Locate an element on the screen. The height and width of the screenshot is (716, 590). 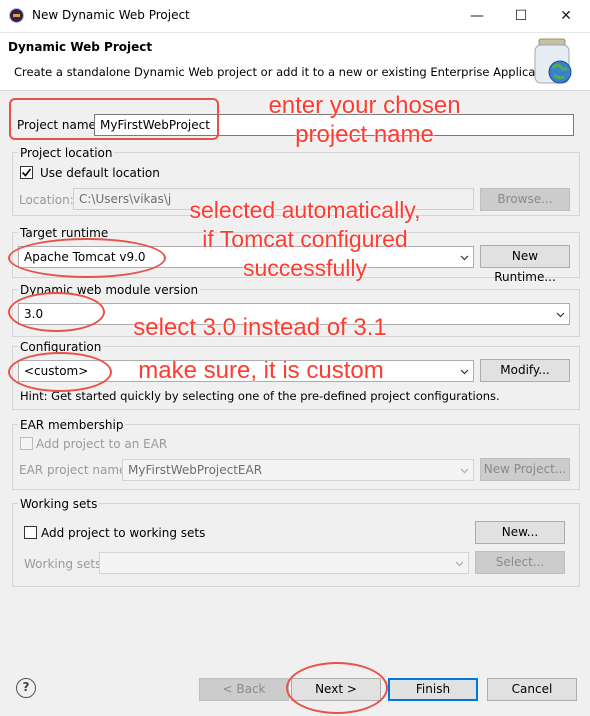
project-name-highlight is located at coordinates (114, 119).